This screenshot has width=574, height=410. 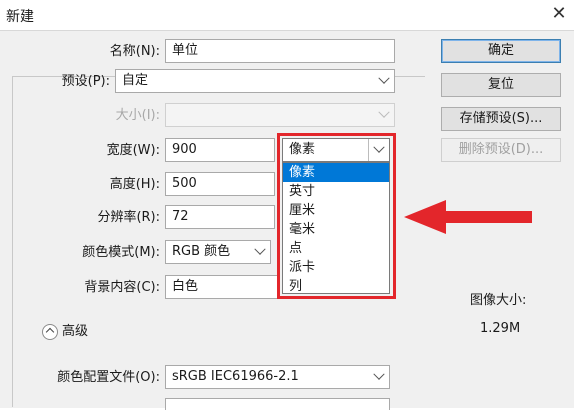 What do you see at coordinates (501, 51) in the screenshot?
I see `ok-button: 确定` at bounding box center [501, 51].